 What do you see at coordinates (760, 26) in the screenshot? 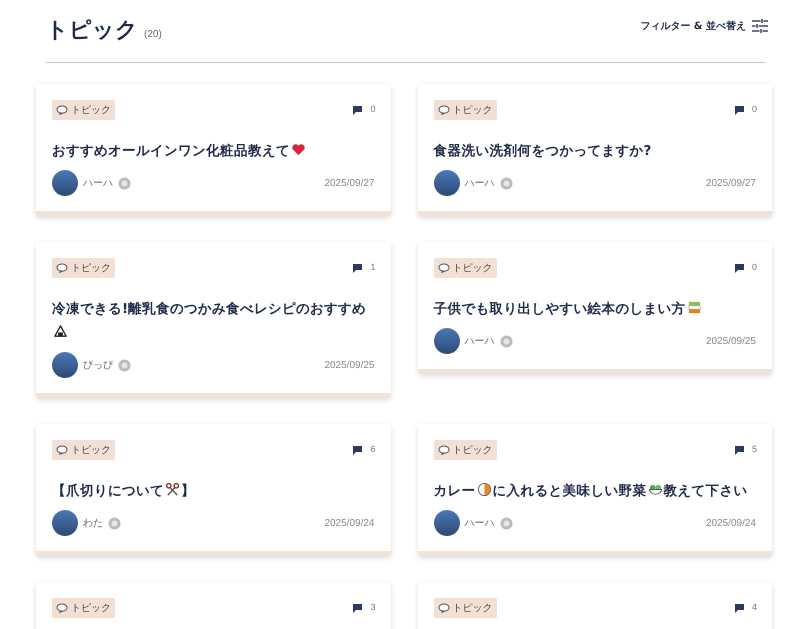
I see `sliders-icon` at bounding box center [760, 26].